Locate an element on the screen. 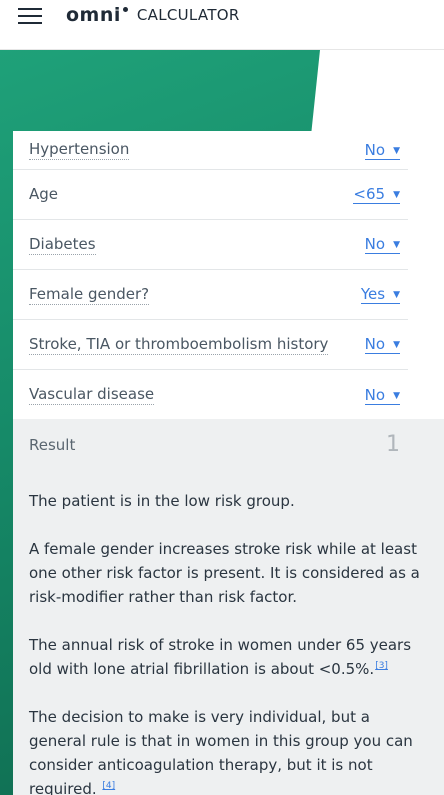 The image size is (444, 795). row-age: Age <65 ▼ is located at coordinates (210, 195).